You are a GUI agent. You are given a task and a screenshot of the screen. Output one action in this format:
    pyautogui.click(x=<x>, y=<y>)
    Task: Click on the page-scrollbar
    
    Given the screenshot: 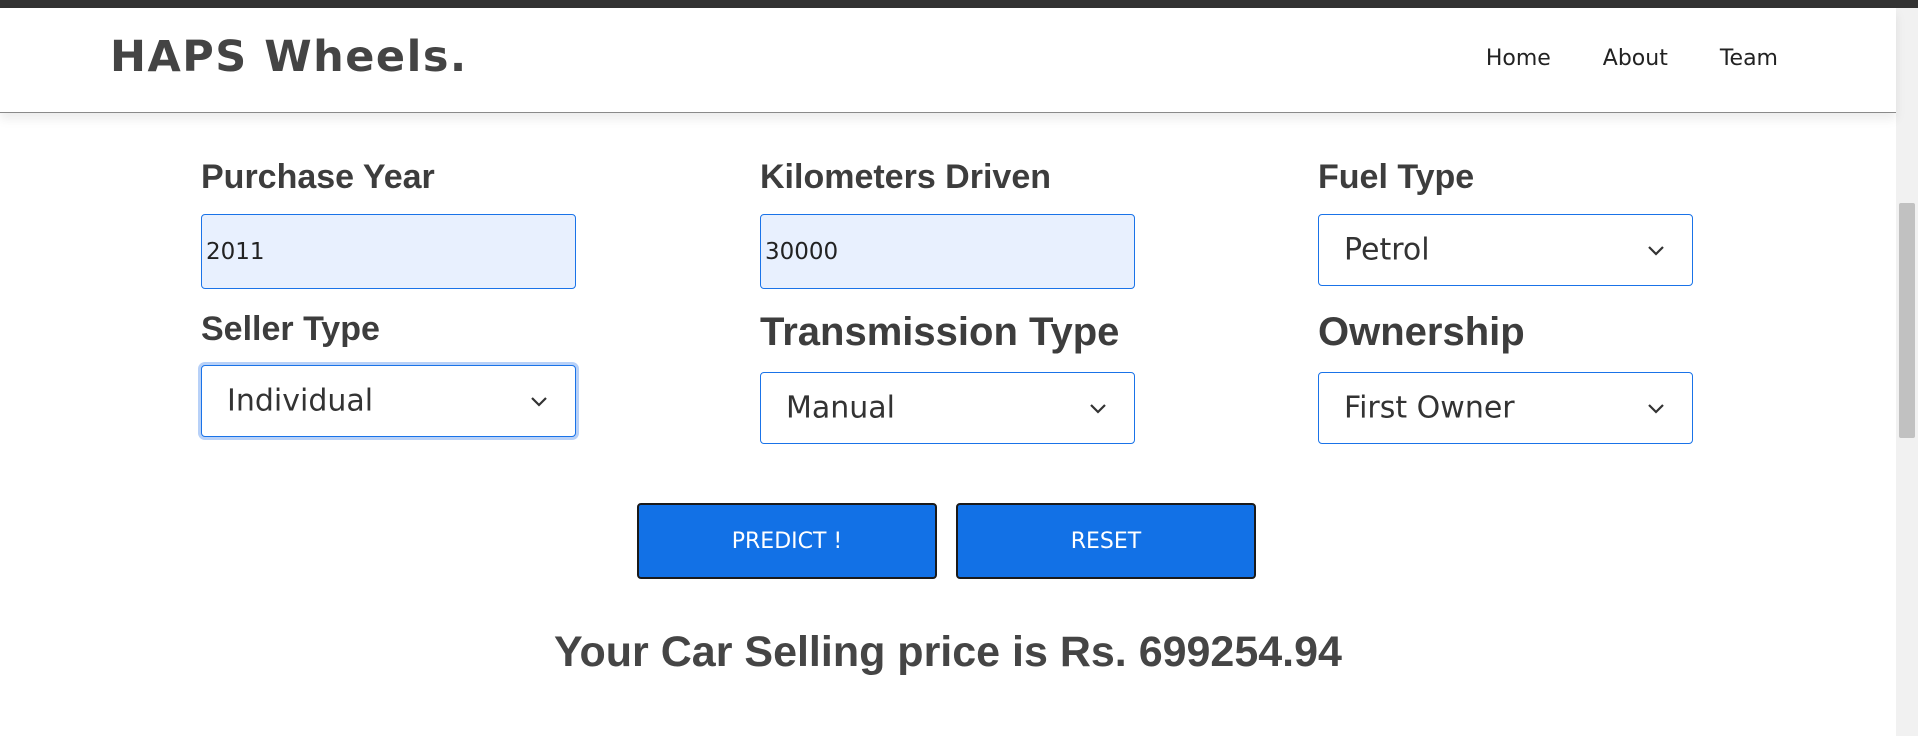 What is the action you would take?
    pyautogui.click(x=1907, y=372)
    